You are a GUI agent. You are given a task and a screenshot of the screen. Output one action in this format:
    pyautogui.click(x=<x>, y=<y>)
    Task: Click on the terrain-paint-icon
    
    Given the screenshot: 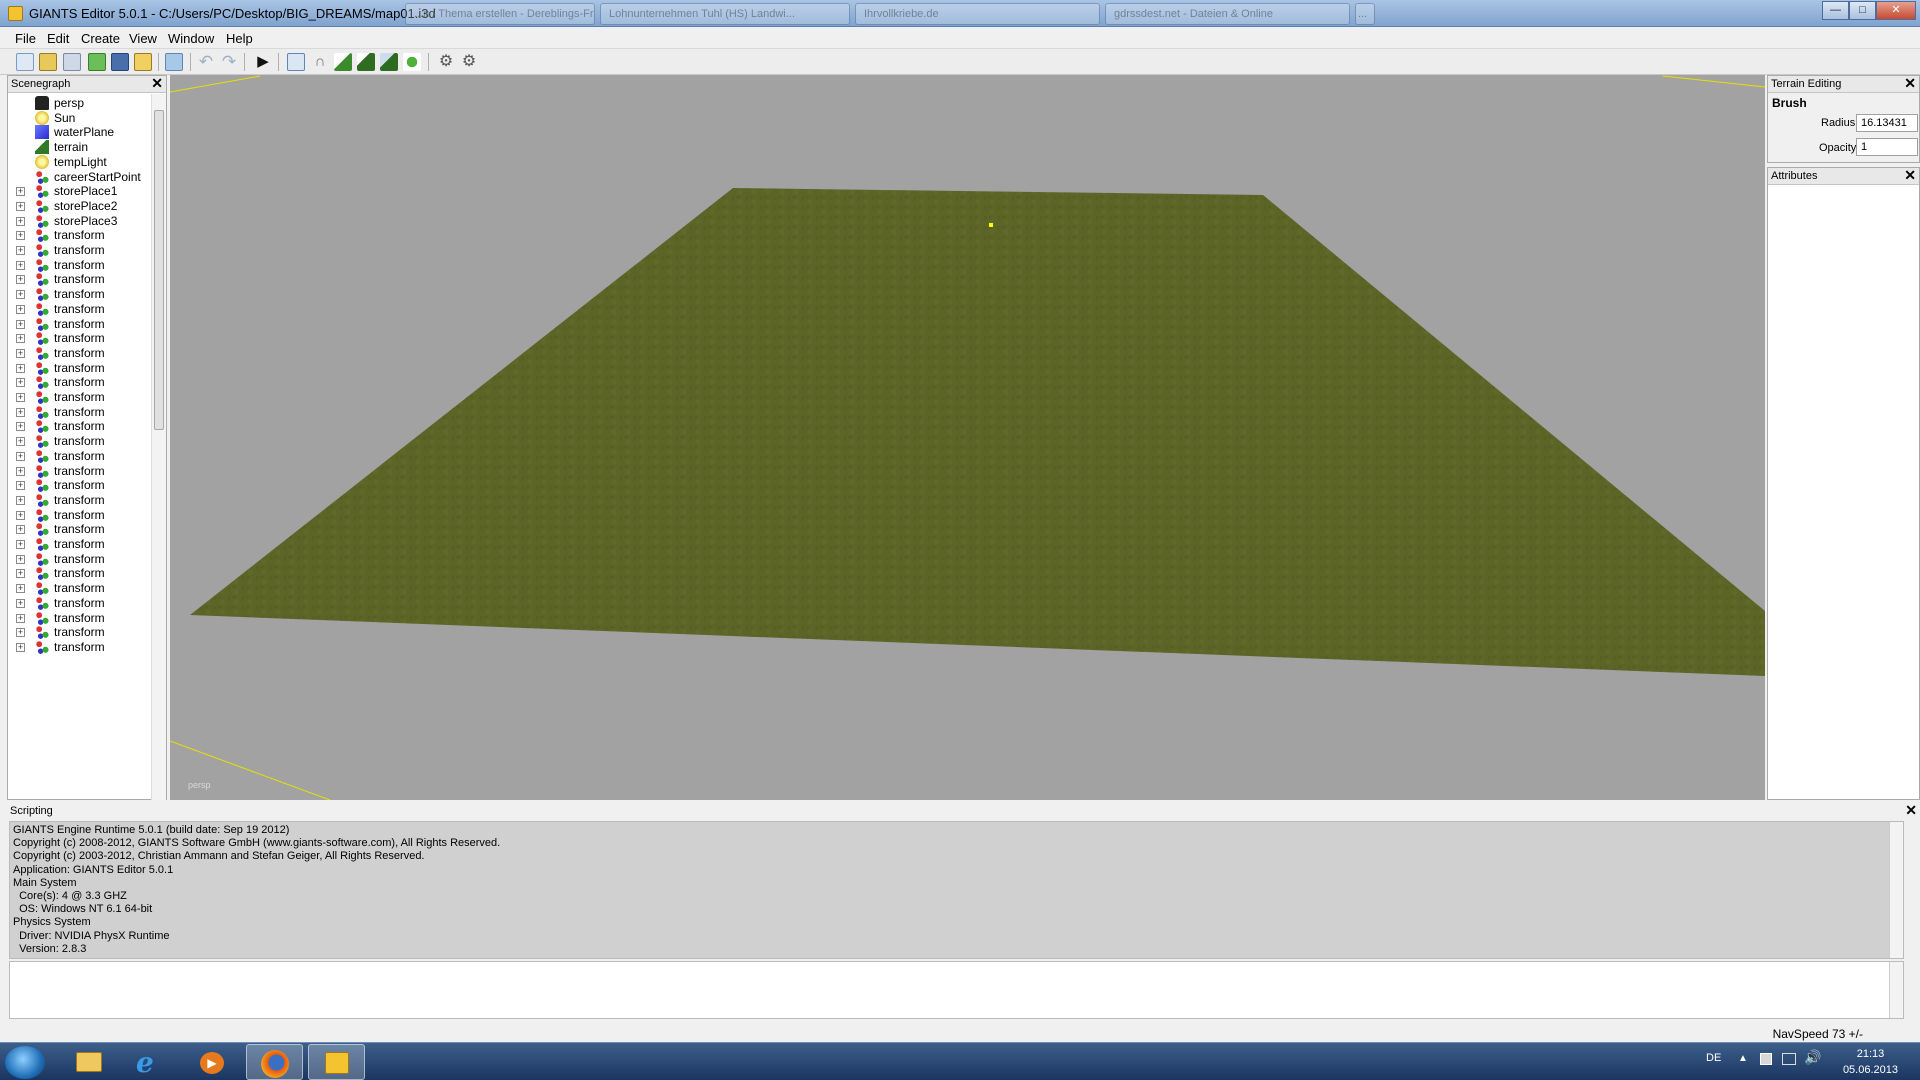 What is the action you would take?
    pyautogui.click(x=366, y=62)
    